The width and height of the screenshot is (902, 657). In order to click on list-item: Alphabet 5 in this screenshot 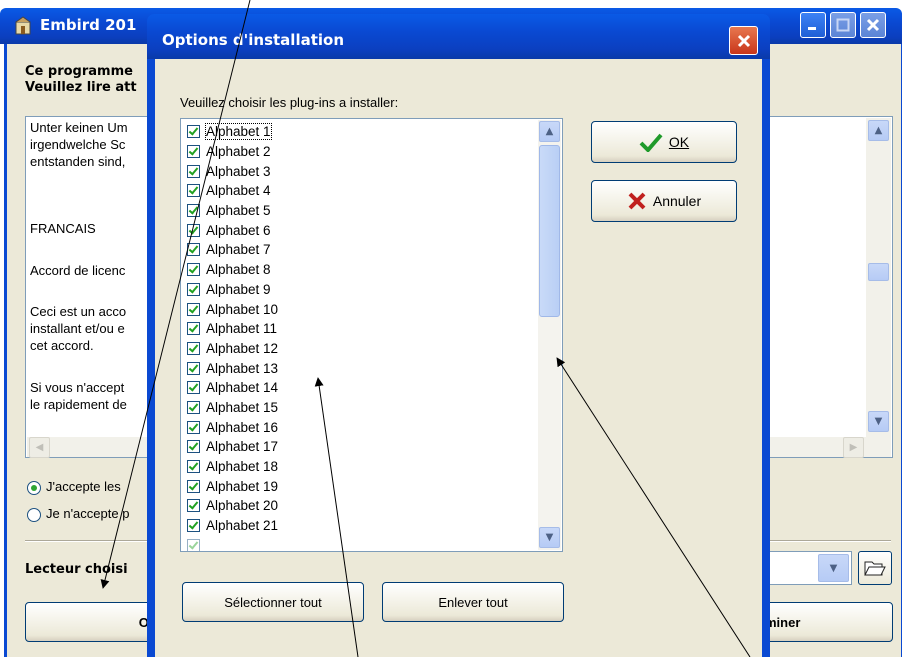, I will do `click(229, 210)`.